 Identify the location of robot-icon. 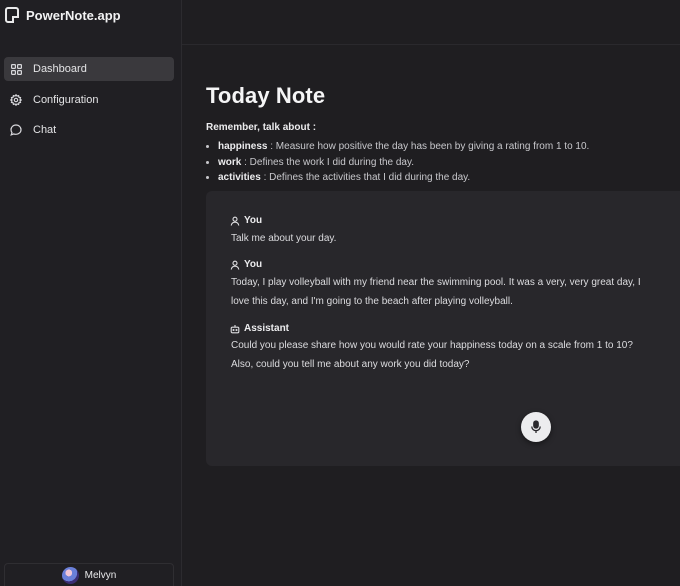
(235, 329).